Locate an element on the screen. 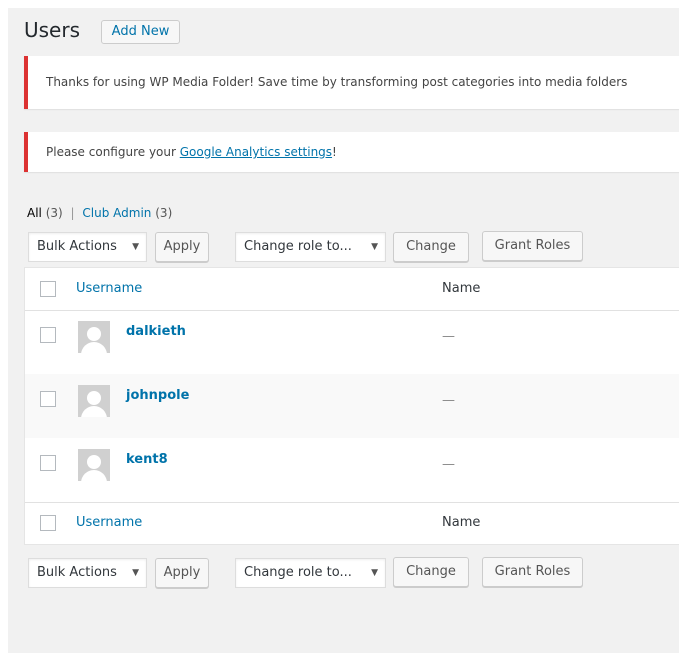  apply-button-top: Apply is located at coordinates (182, 247).